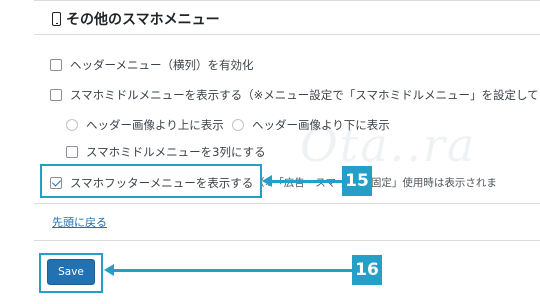 The height and width of the screenshot is (304, 540). I want to click on callout-16-badge: 16, so click(367, 270).